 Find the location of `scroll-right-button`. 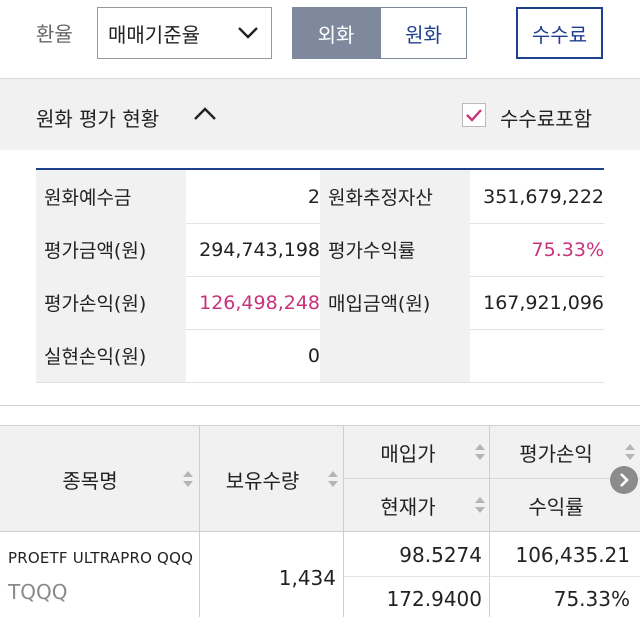

scroll-right-button is located at coordinates (624, 480).